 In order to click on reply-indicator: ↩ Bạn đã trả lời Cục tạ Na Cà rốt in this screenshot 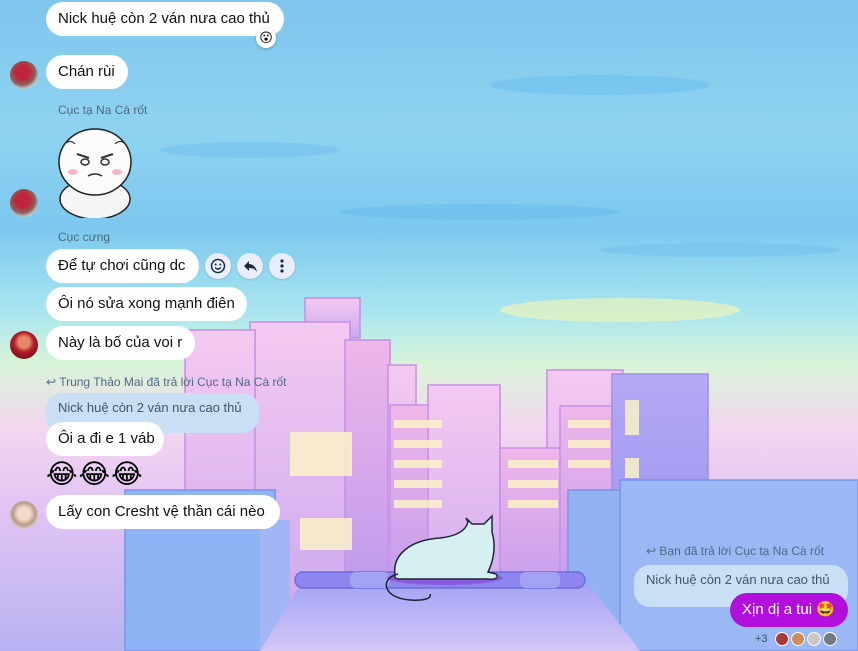, I will do `click(735, 551)`.